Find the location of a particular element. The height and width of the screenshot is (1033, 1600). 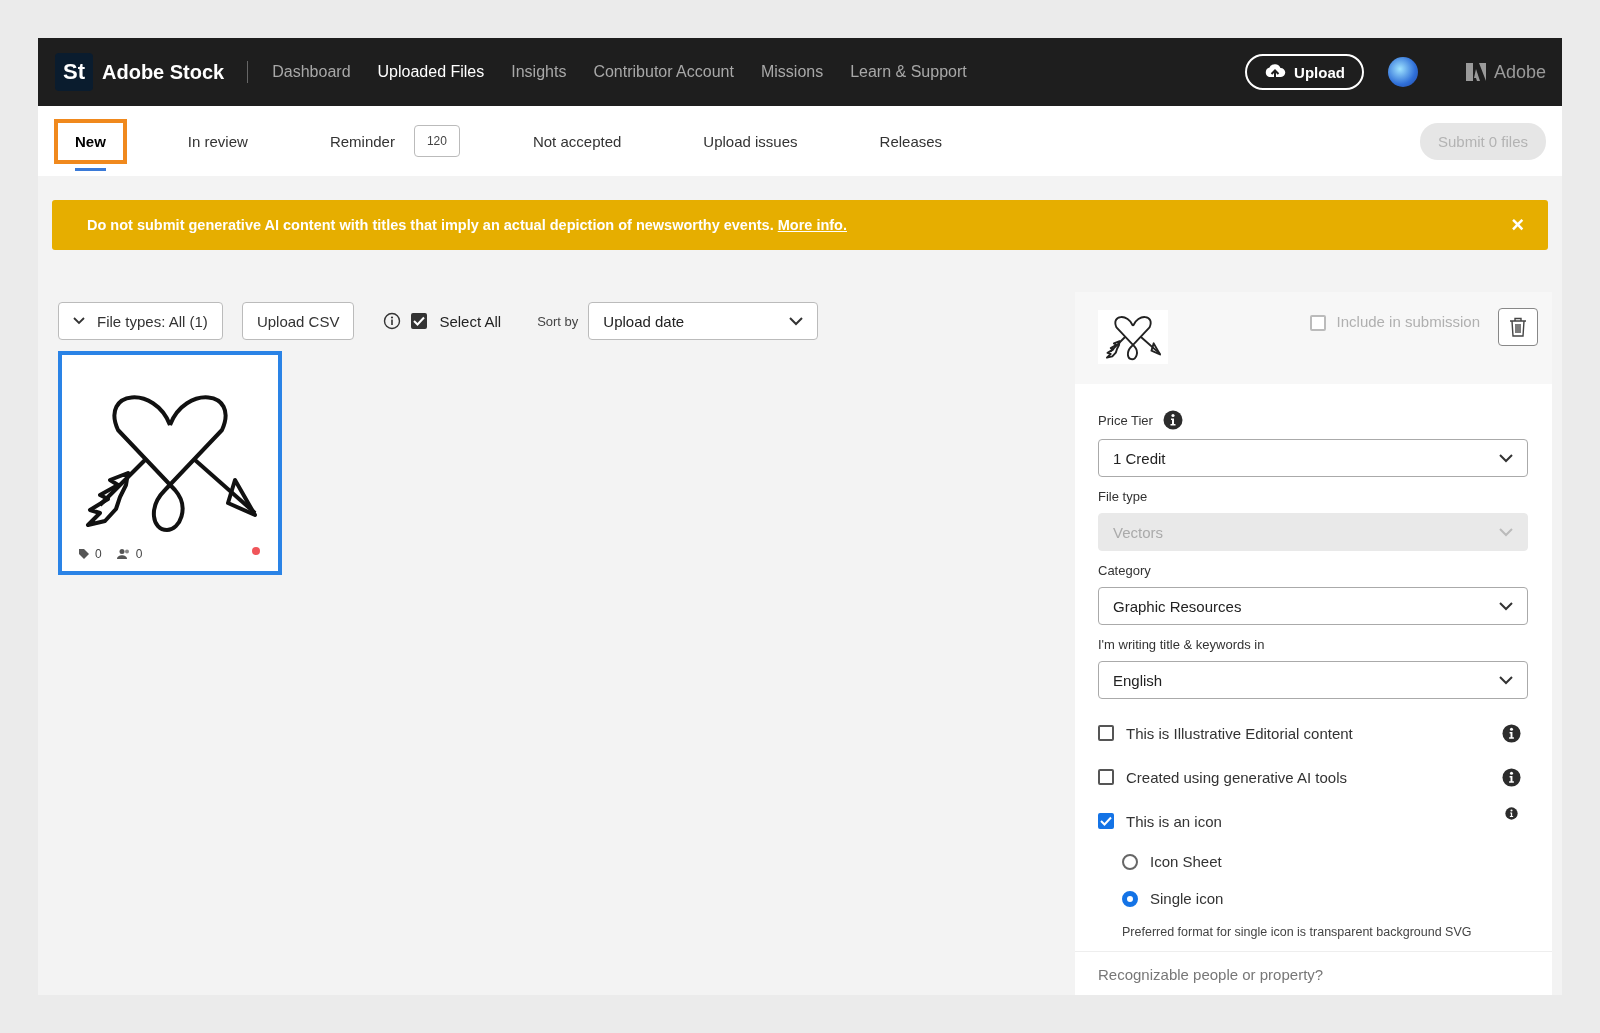

tab: Upload issues is located at coordinates (750, 141).